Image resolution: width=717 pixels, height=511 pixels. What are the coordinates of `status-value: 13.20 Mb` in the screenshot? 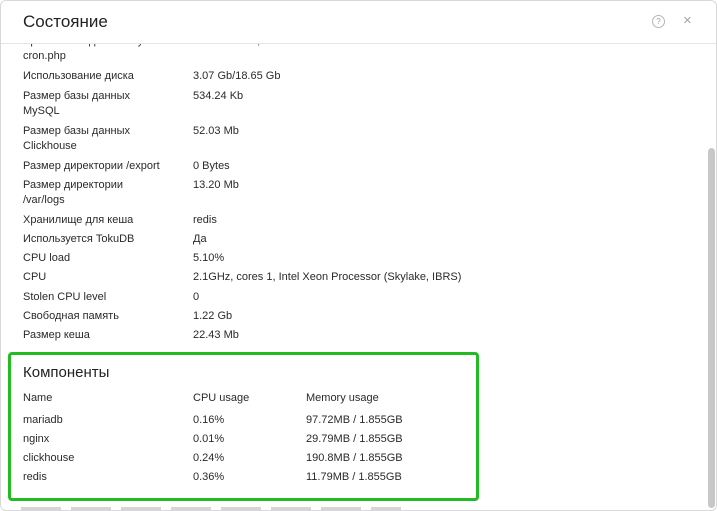 It's located at (216, 185).